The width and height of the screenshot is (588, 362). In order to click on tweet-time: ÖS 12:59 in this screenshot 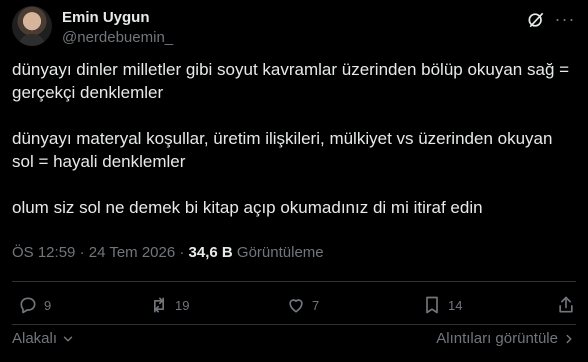, I will do `click(43, 252)`.